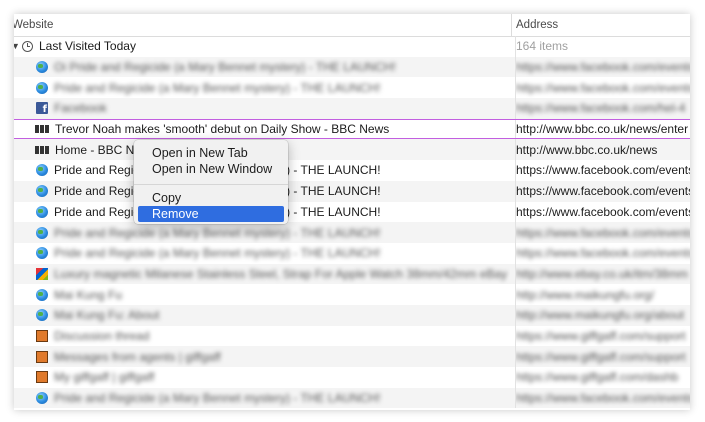 The height and width of the screenshot is (422, 705). I want to click on history-row: Home - BBC News http://www.bbc.co.uk/news, so click(352, 150).